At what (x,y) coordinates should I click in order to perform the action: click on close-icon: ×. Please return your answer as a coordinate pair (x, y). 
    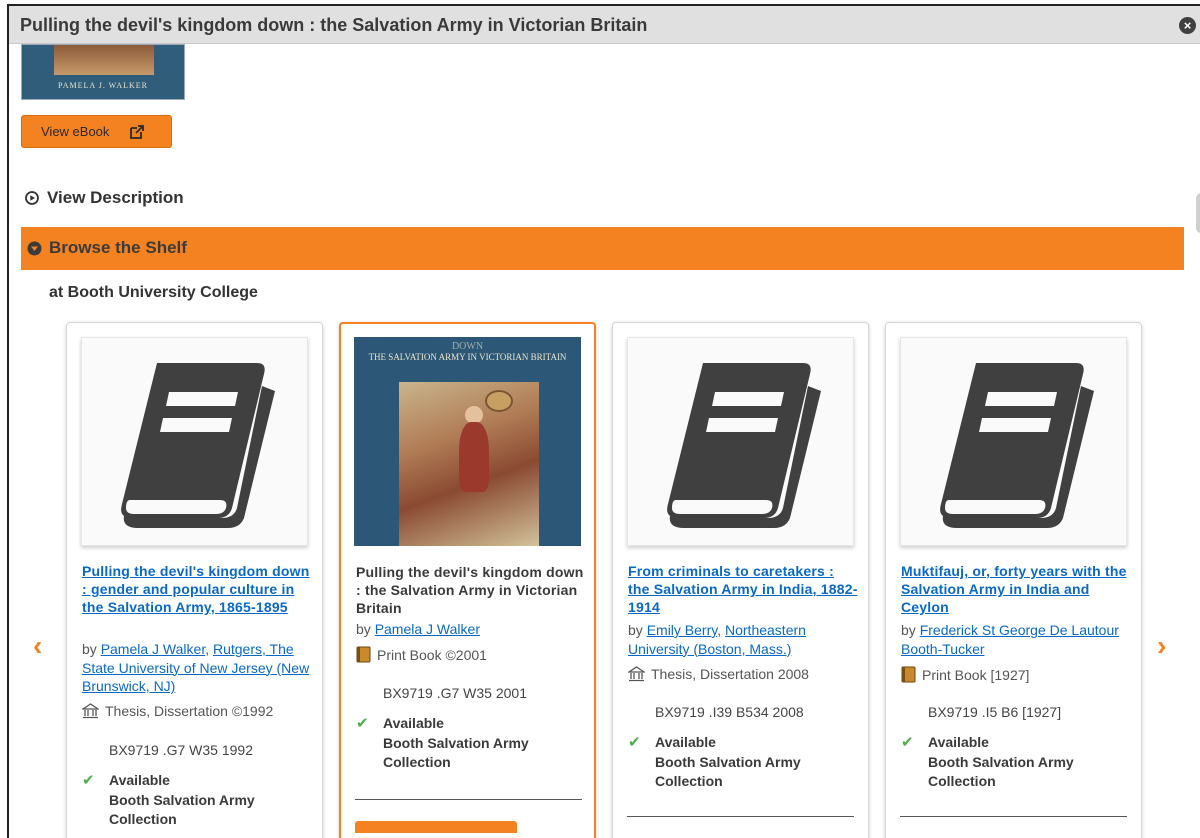
    Looking at the image, I should click on (1187, 25).